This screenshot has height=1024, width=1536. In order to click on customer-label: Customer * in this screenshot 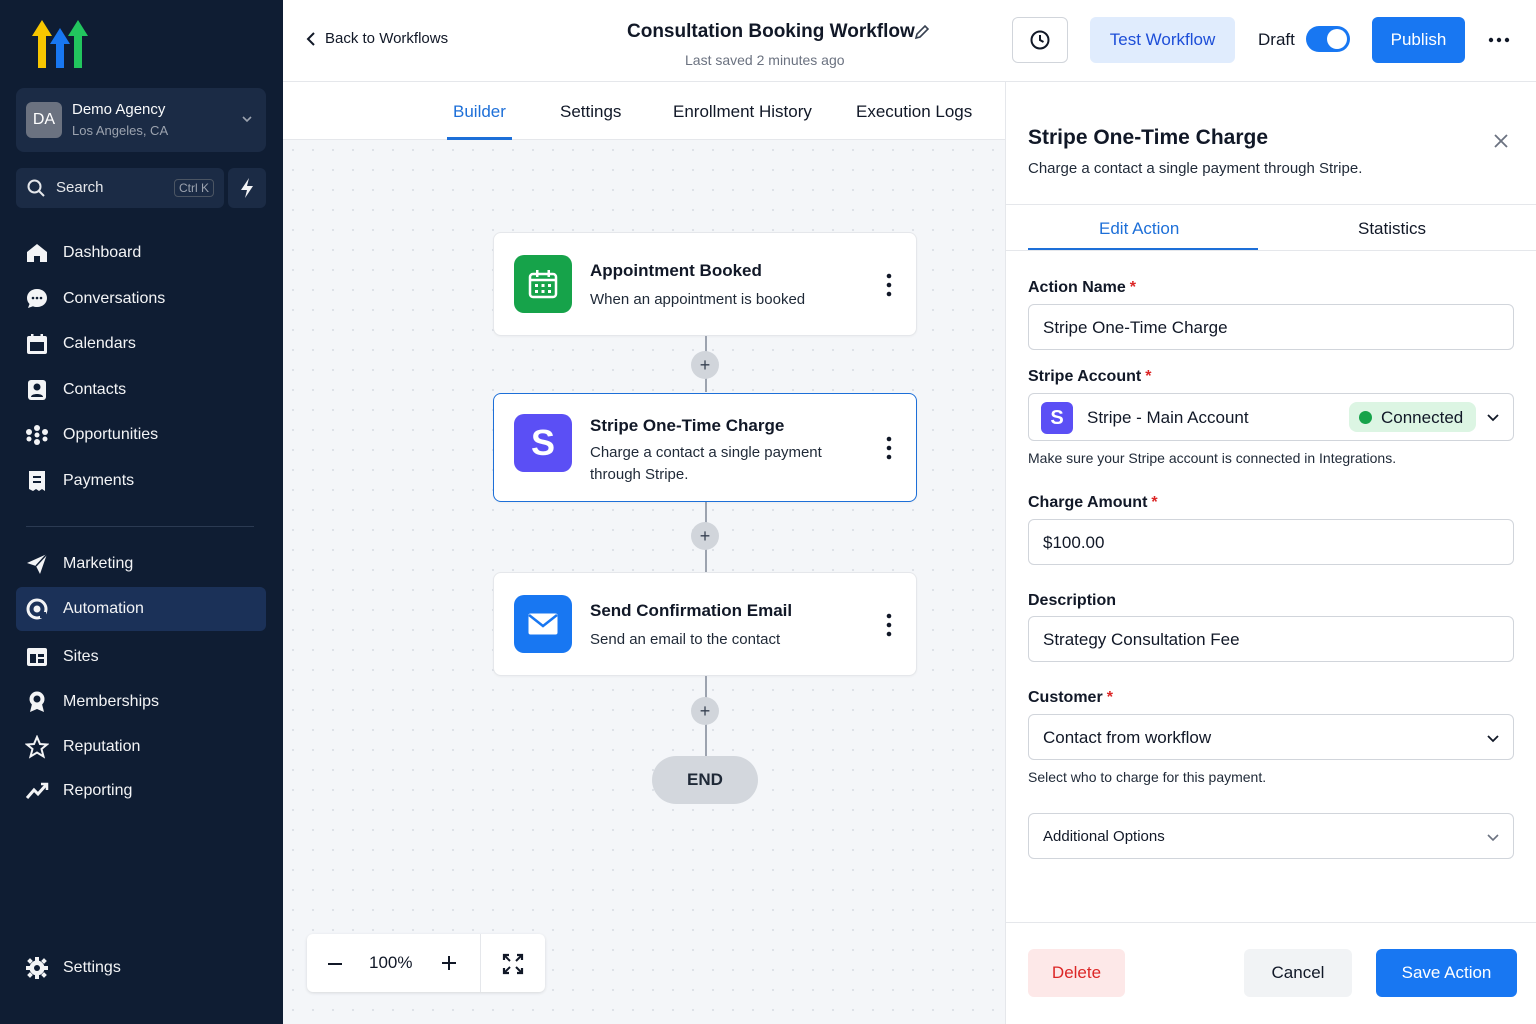, I will do `click(1070, 697)`.